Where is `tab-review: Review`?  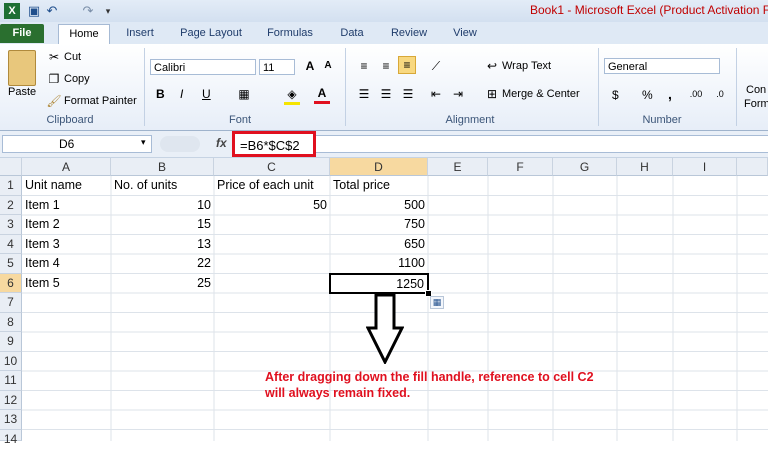 tab-review: Review is located at coordinates (409, 33).